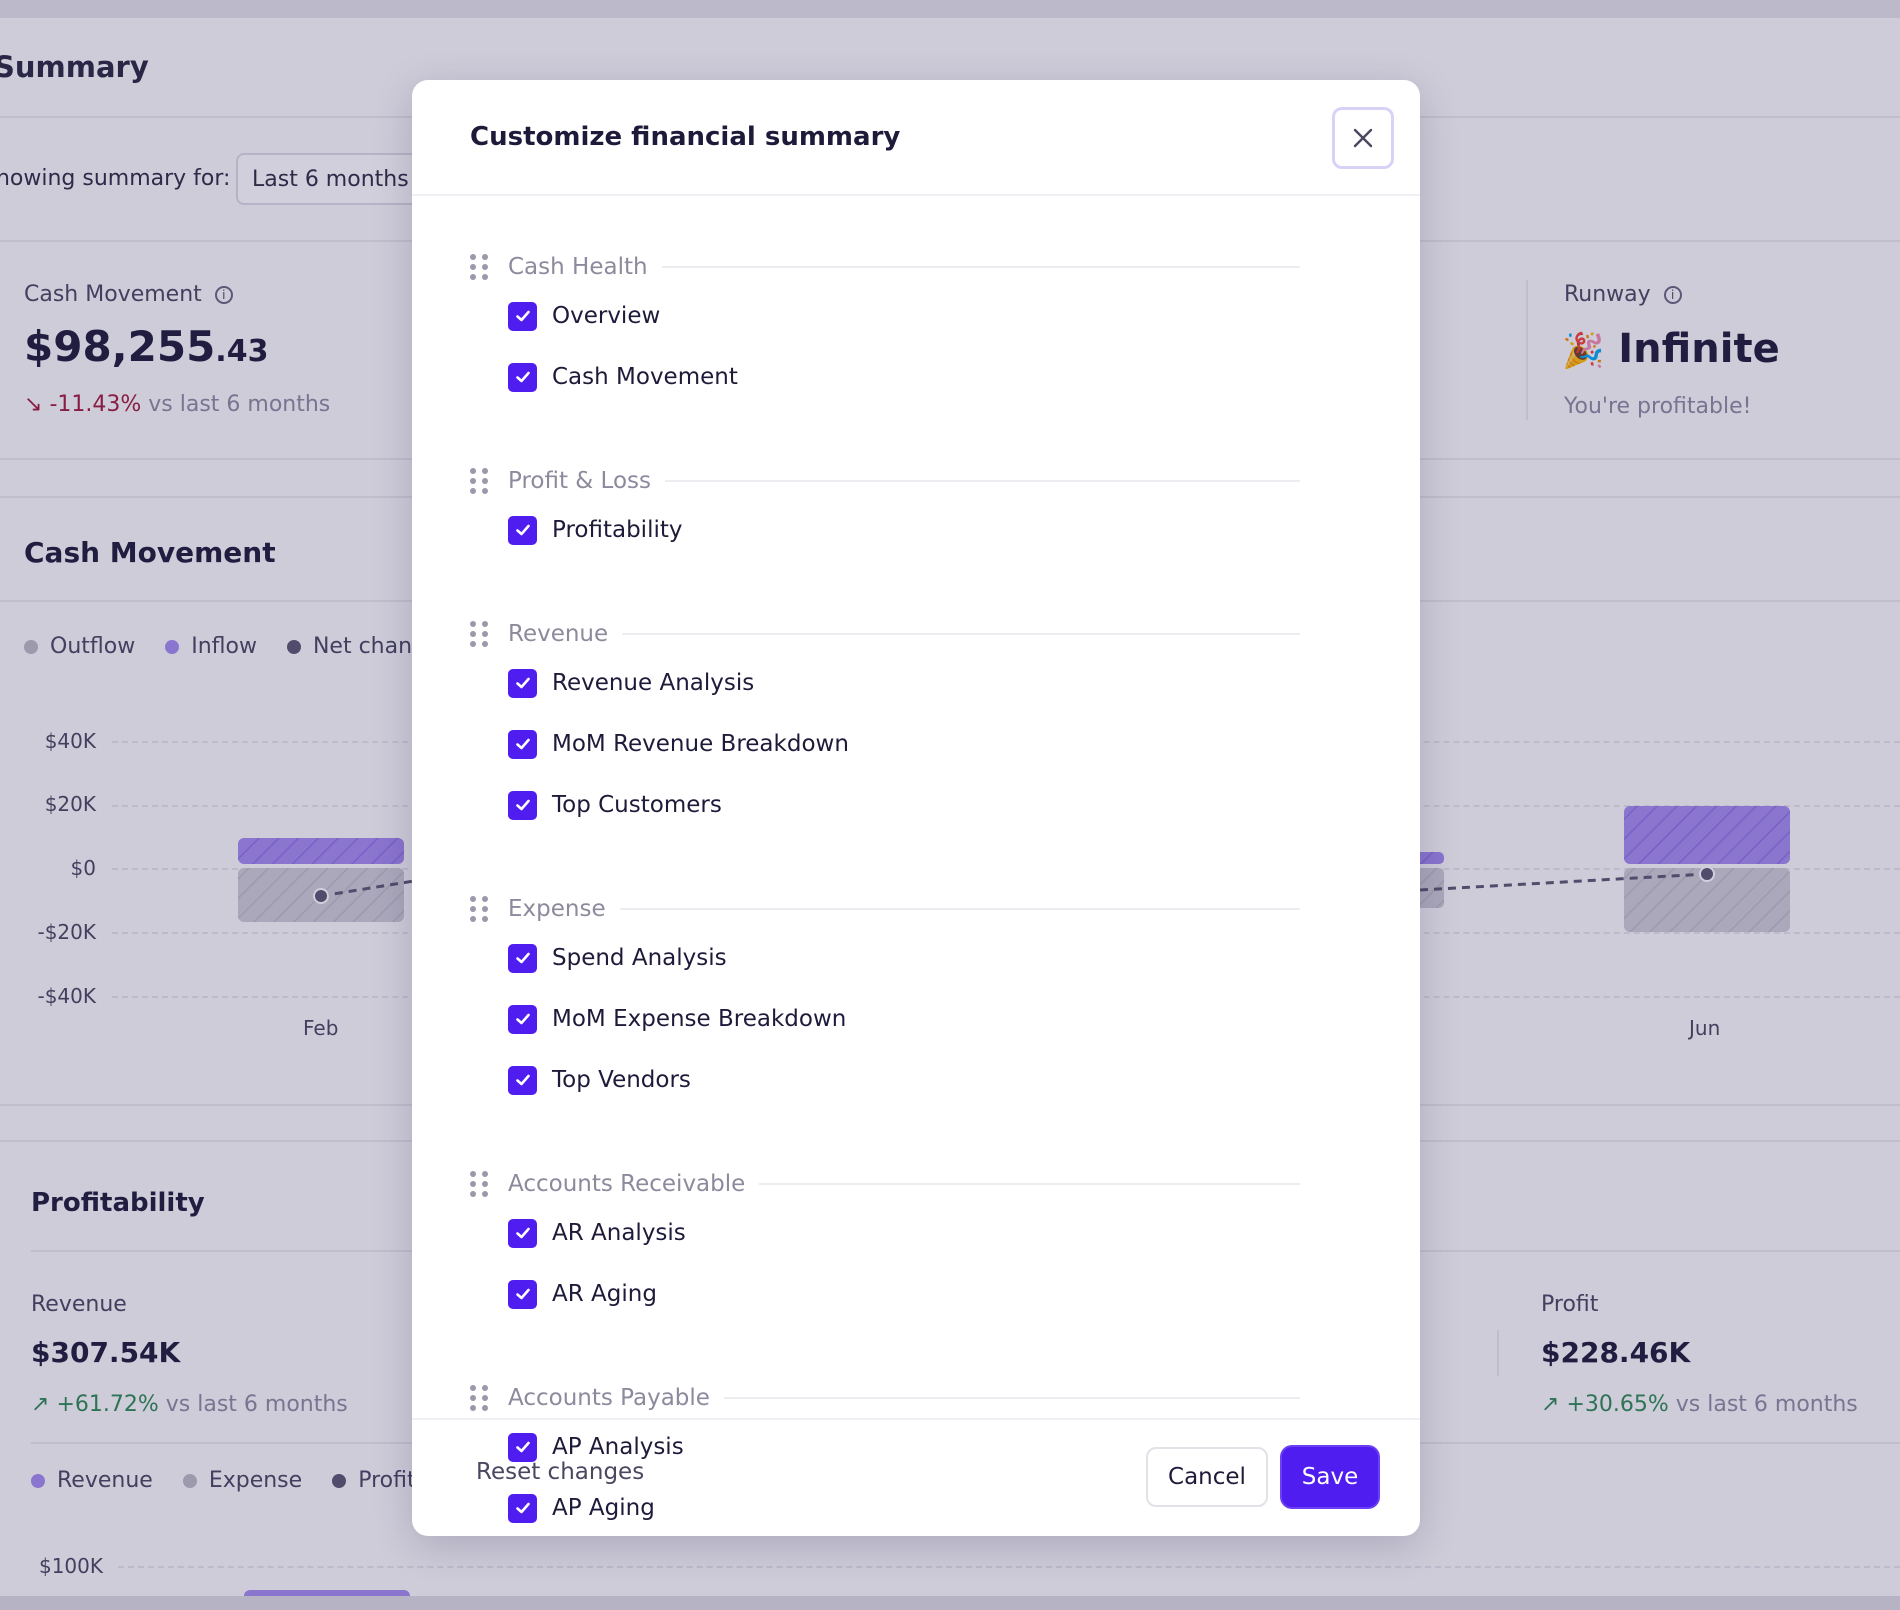 The height and width of the screenshot is (1610, 1900). I want to click on section-group-header: Revenue, so click(900, 634).